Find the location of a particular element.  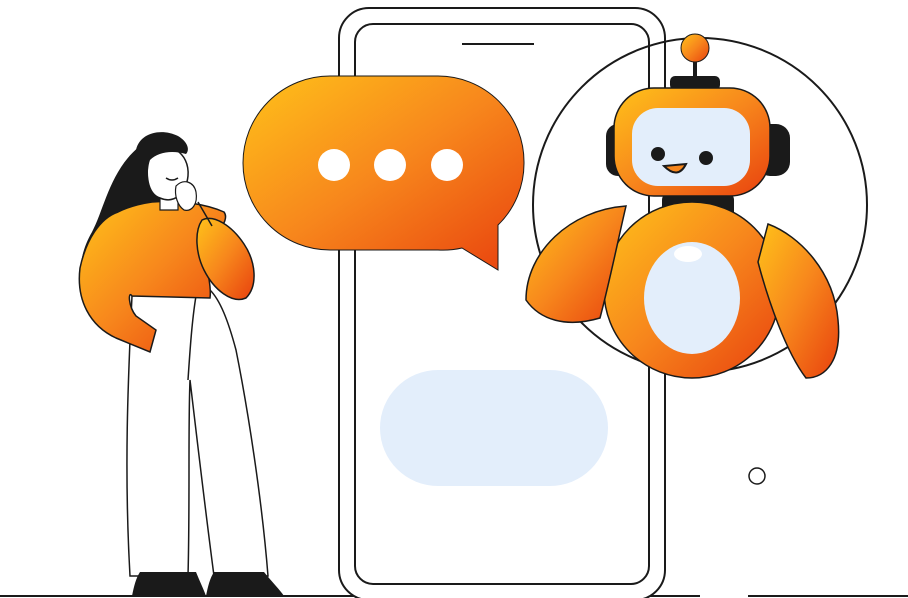

reply-bubble-icon is located at coordinates (494, 428).